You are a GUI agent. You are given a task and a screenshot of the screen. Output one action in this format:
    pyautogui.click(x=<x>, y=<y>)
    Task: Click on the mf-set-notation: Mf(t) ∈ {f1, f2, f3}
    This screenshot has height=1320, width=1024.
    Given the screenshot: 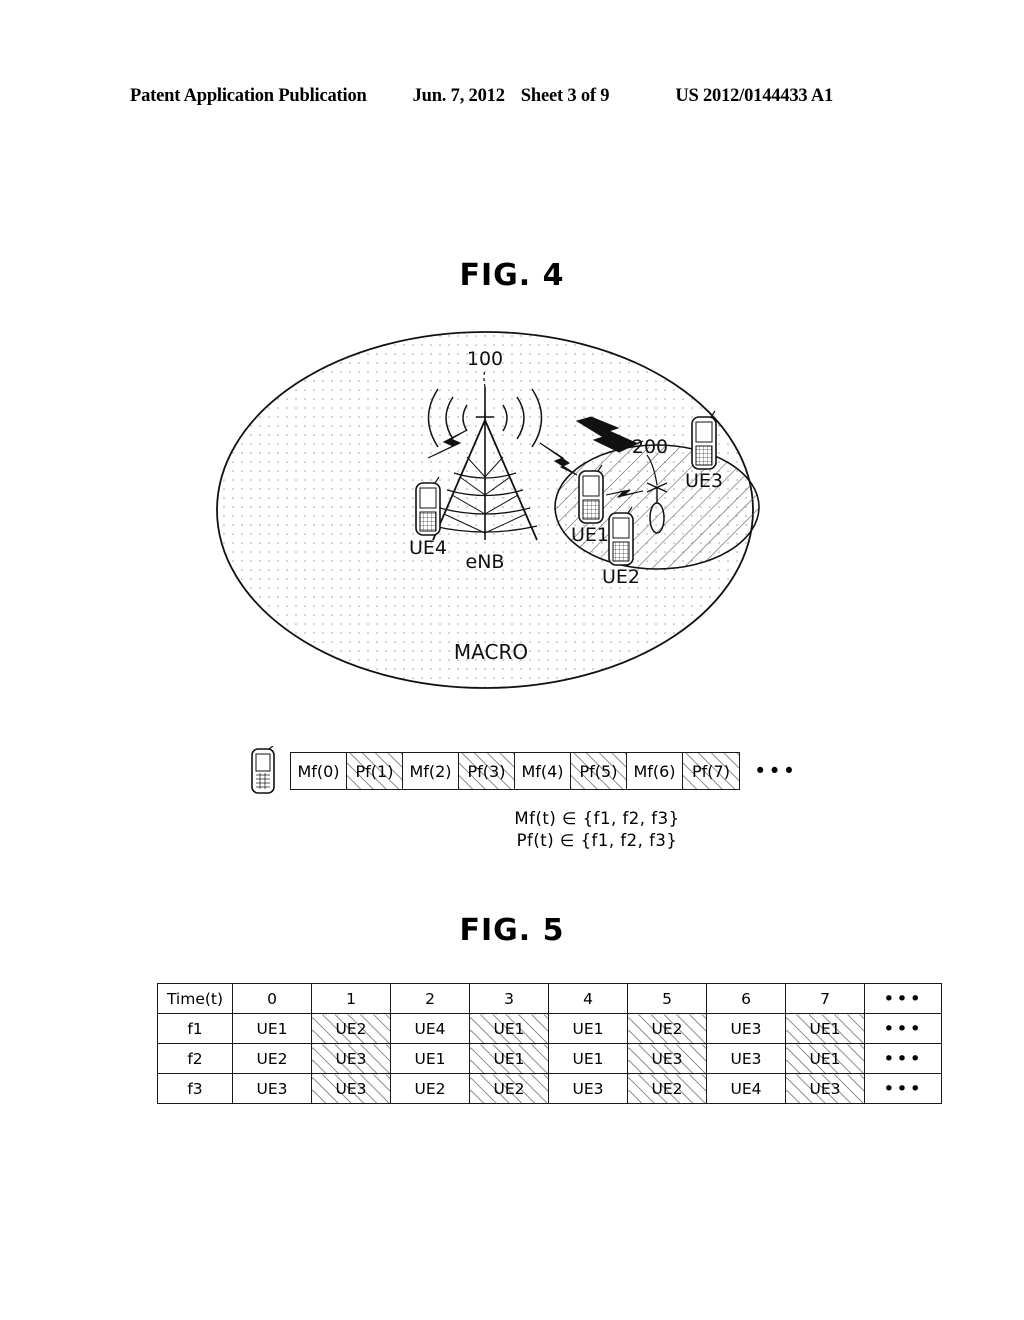 What is the action you would take?
    pyautogui.click(x=597, y=818)
    